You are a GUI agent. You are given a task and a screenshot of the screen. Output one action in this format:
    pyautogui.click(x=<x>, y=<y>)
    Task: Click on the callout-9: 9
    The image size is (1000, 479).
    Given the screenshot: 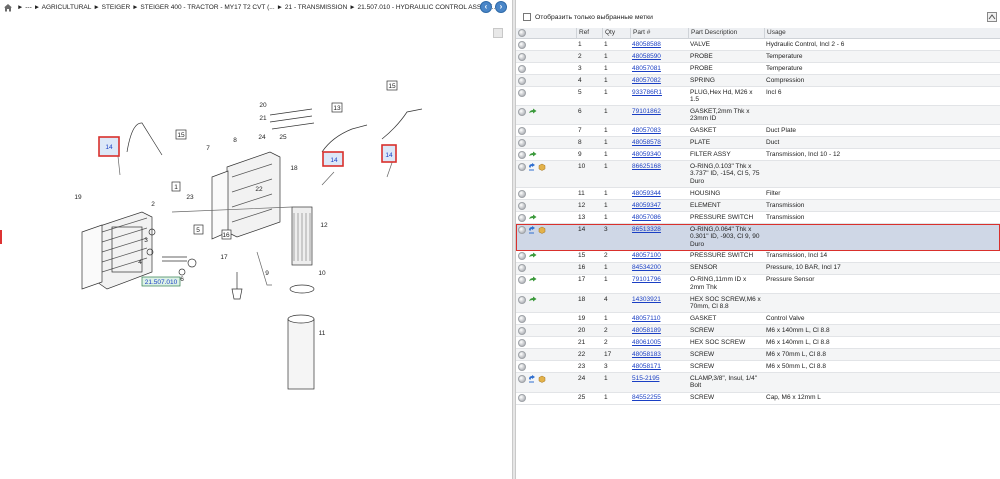 What is the action you would take?
    pyautogui.click(x=267, y=273)
    